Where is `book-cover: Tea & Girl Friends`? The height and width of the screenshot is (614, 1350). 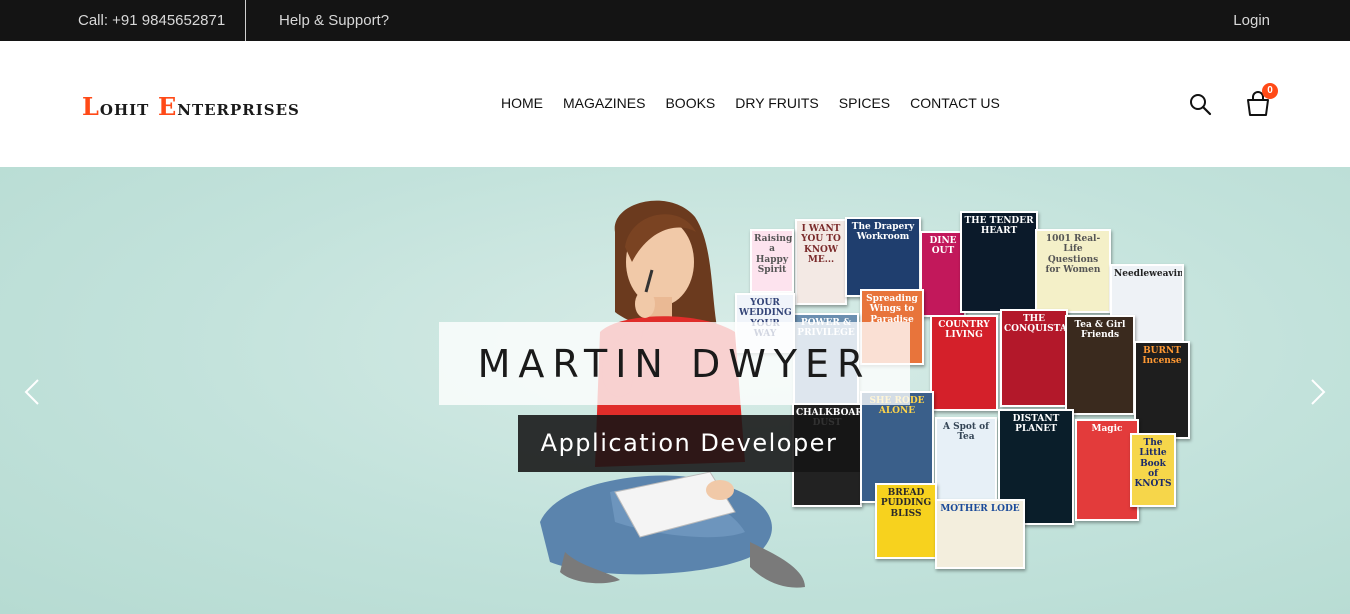 book-cover: Tea & Girl Friends is located at coordinates (1100, 365).